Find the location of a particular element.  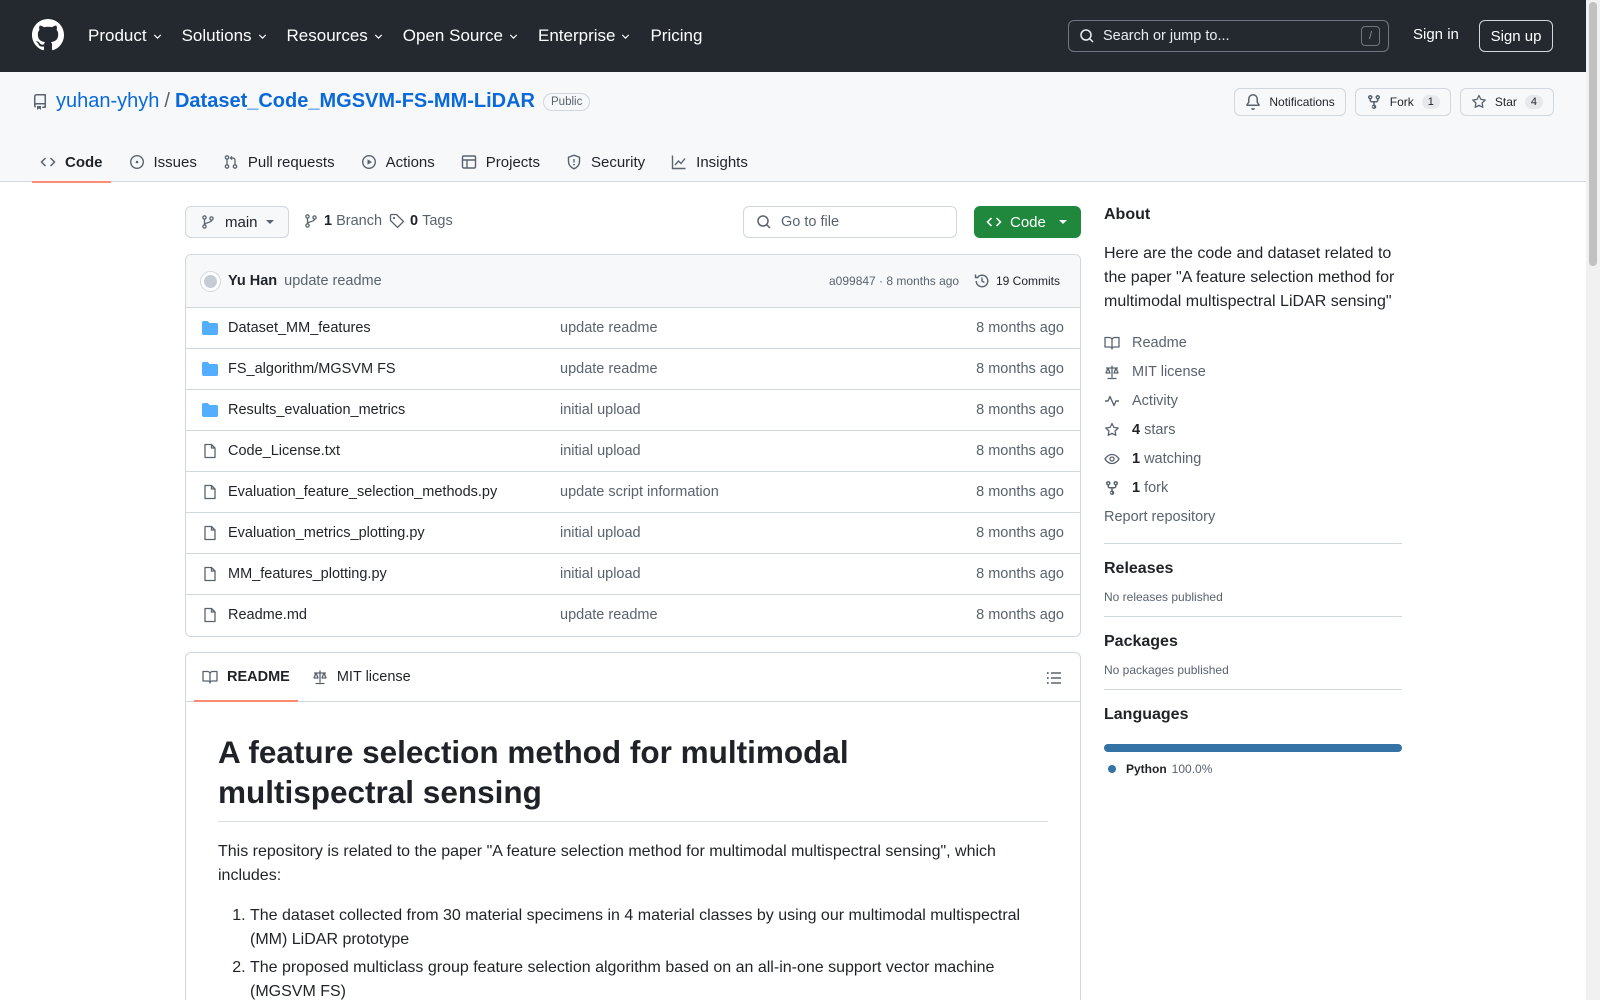

nav-pricing: Pricing is located at coordinates (676, 36).